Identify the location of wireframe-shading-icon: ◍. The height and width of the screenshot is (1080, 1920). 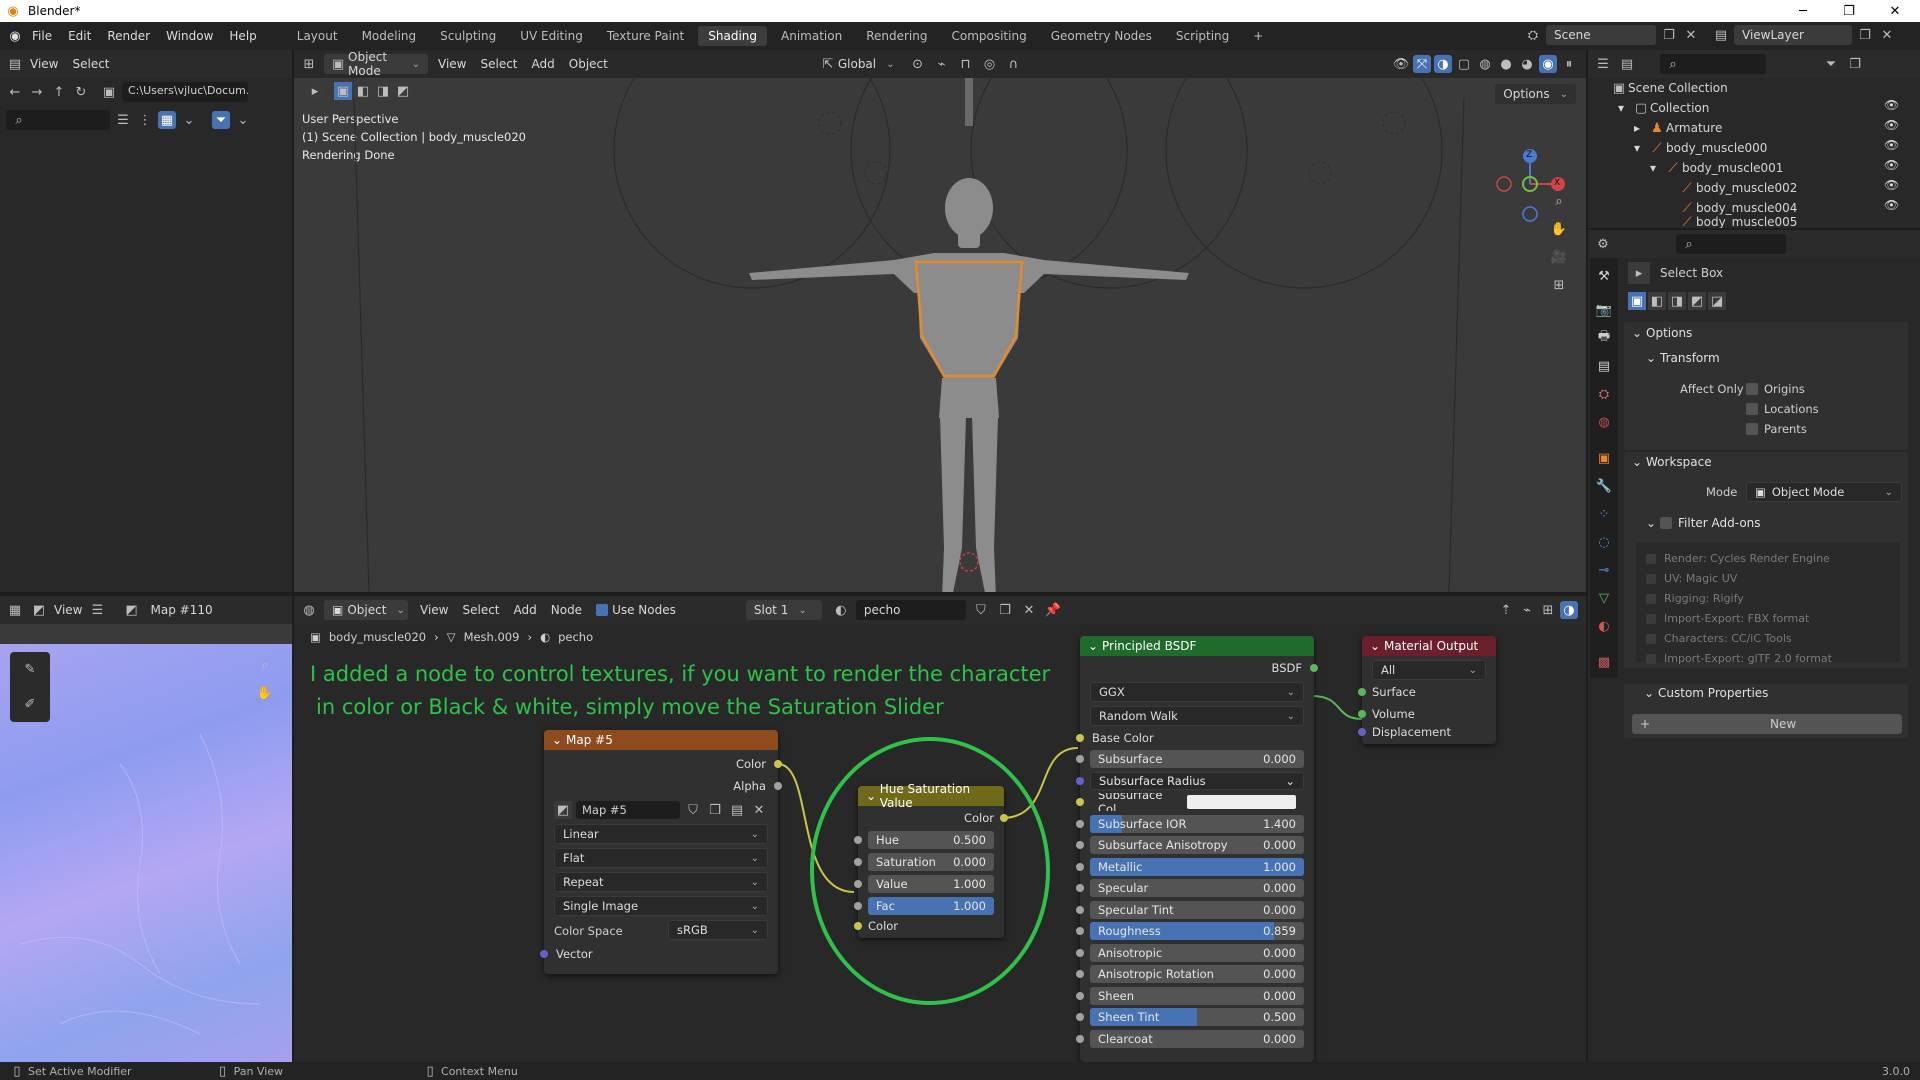
(1485, 64).